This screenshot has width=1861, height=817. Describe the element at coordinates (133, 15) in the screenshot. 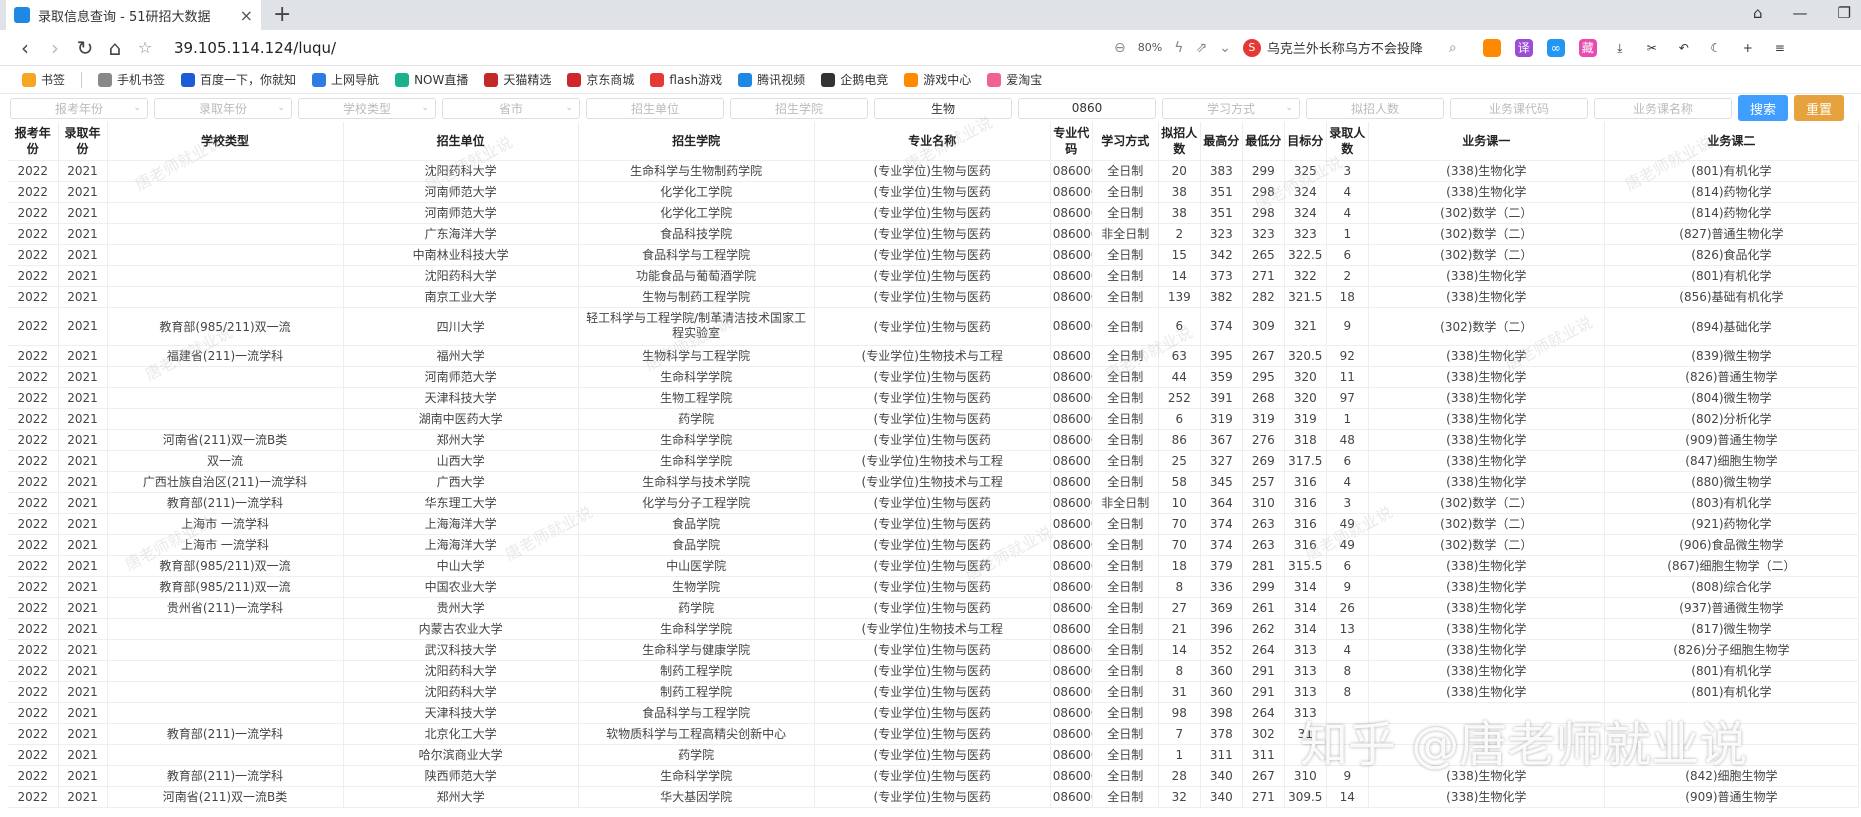

I see `browser-tab: 录取信息查询 - 51研招大数据 ×` at that location.